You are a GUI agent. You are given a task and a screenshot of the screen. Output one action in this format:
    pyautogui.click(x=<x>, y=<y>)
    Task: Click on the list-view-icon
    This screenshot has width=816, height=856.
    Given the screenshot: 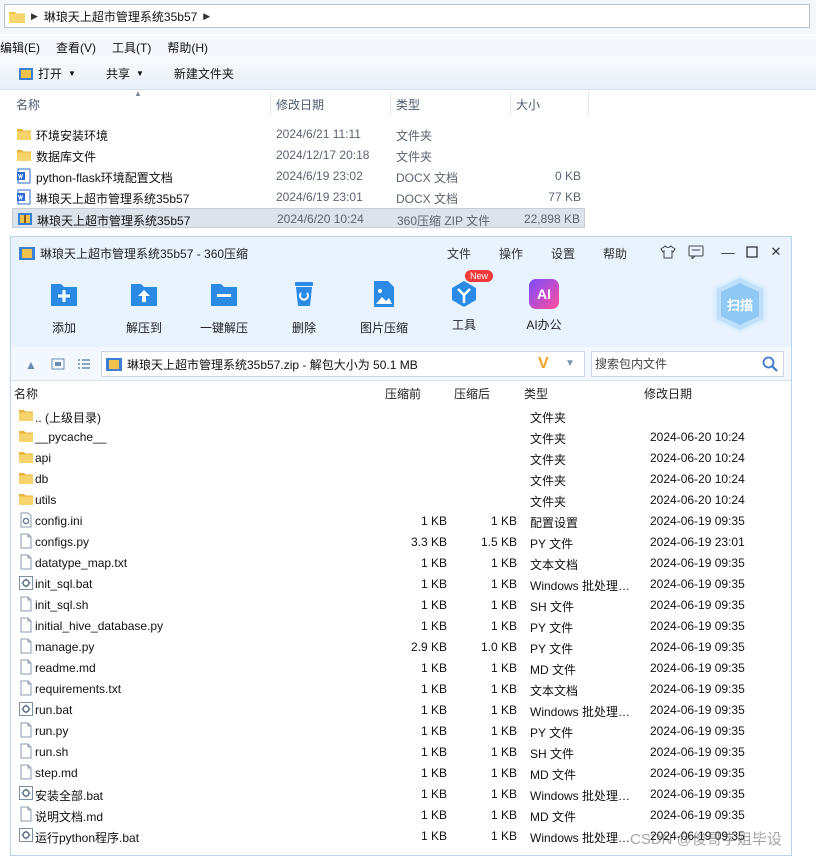 What is the action you would take?
    pyautogui.click(x=84, y=364)
    